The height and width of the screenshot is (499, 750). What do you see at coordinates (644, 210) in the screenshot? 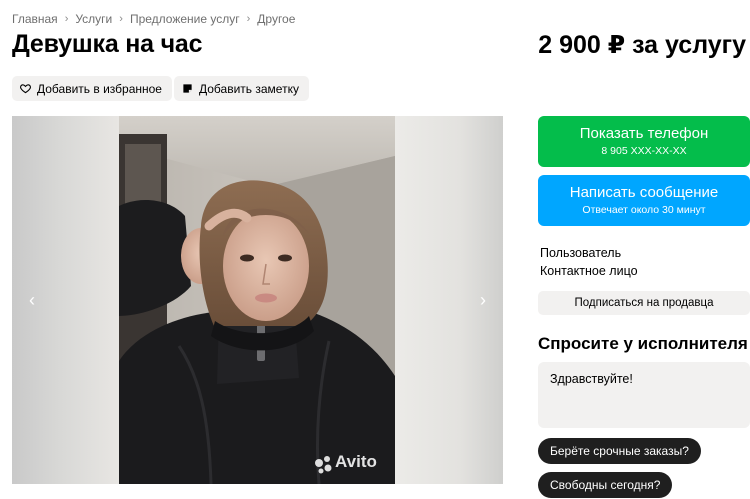
I see `response-time-label: Отвечает около 30 минут` at bounding box center [644, 210].